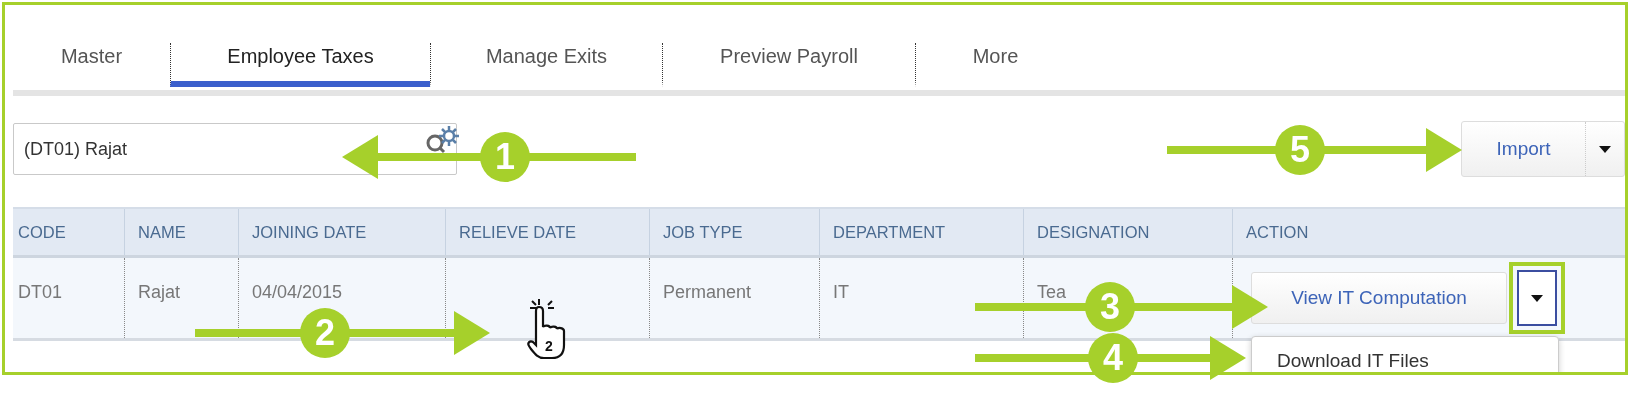 This screenshot has width=1645, height=407. What do you see at coordinates (1052, 292) in the screenshot?
I see `table-cell: Tea` at bounding box center [1052, 292].